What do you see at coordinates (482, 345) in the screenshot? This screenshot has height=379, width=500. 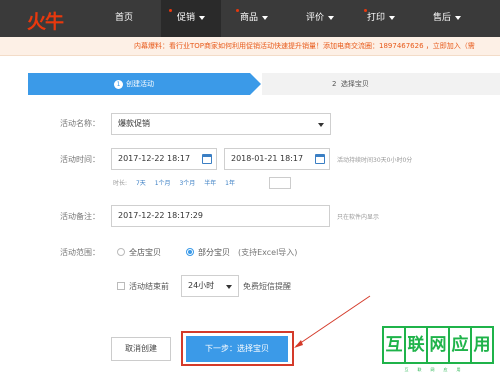 I see `watermark-char: 用` at bounding box center [482, 345].